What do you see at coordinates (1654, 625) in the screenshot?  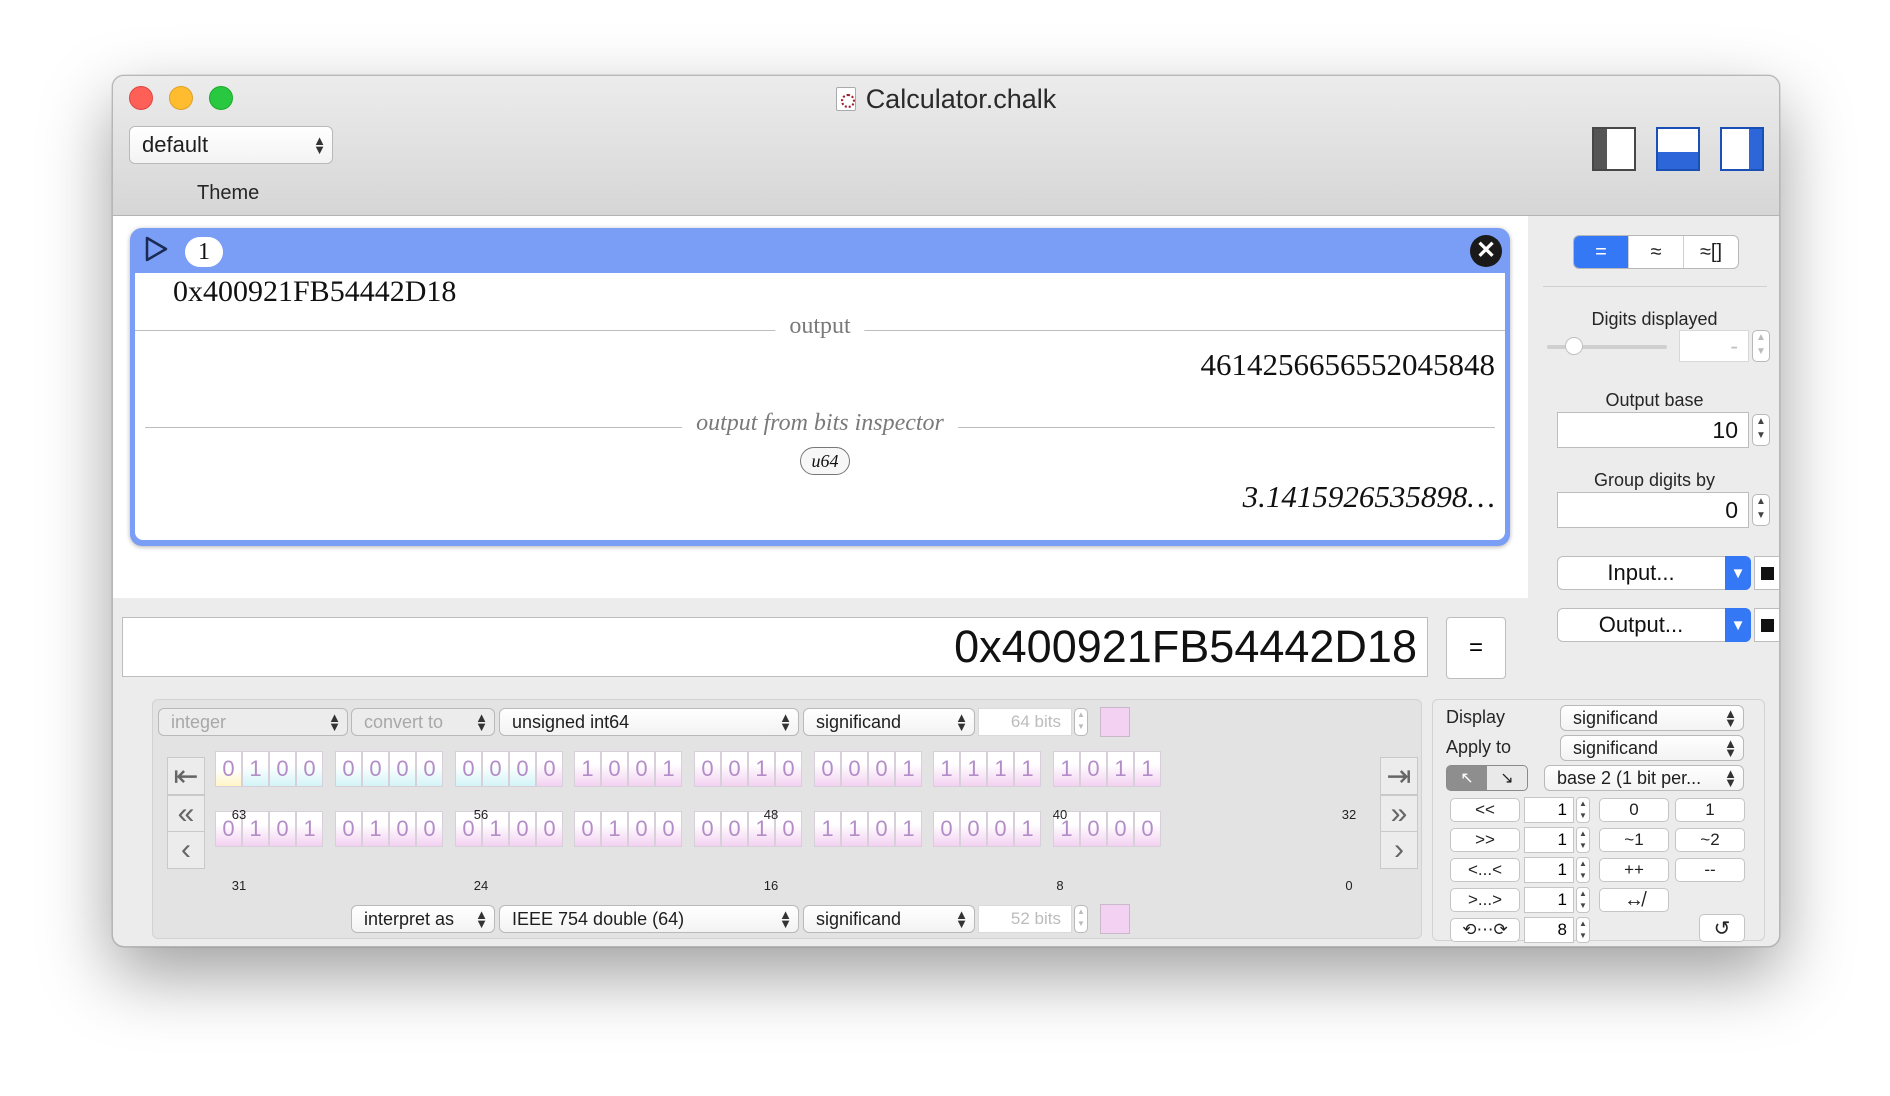 I see `output-options-button: Output... ▼` at bounding box center [1654, 625].